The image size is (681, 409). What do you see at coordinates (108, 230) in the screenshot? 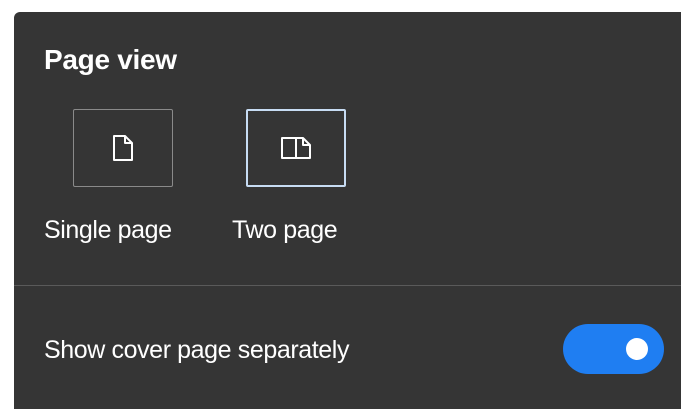
I see `single-page-label: Single page` at bounding box center [108, 230].